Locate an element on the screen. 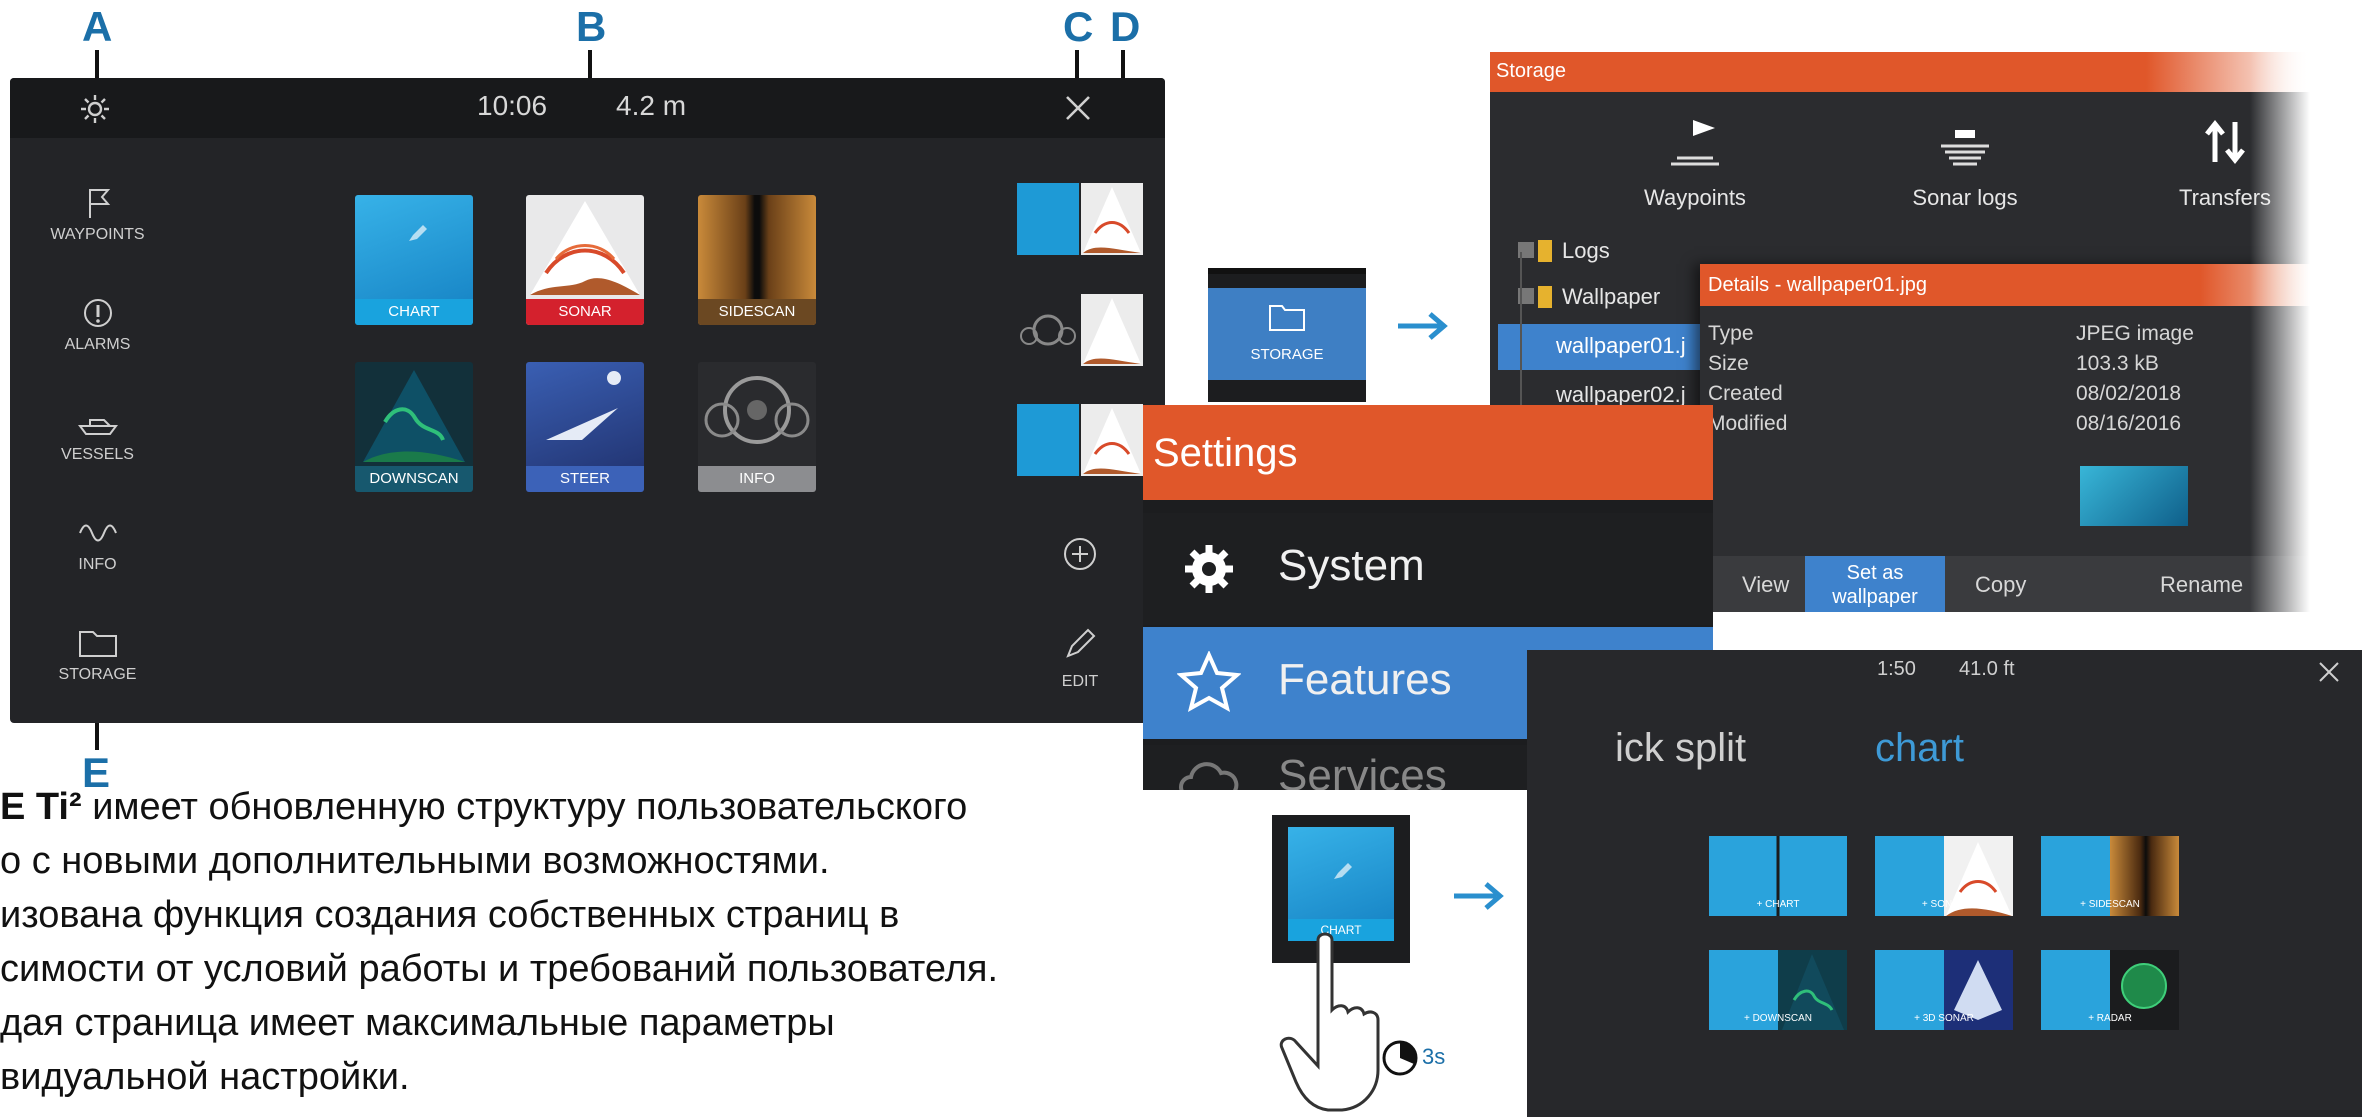 This screenshot has width=2362, height=1117. callout-a: A is located at coordinates (97, 26).